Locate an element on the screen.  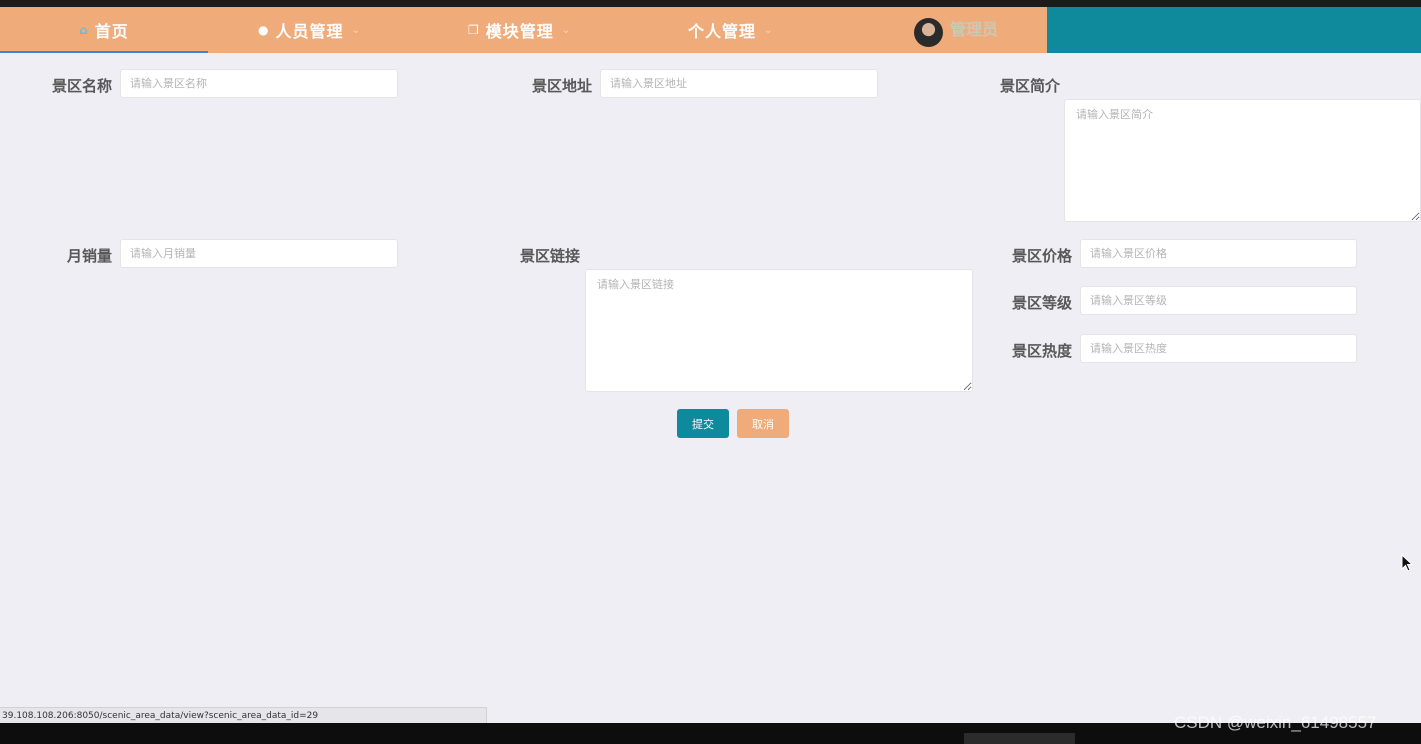
nav-users-label: 人员管理 is located at coordinates (309, 31).